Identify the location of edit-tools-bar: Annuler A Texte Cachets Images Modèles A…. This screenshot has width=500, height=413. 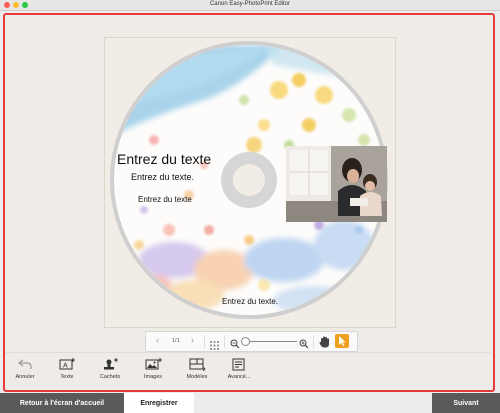
(248, 370).